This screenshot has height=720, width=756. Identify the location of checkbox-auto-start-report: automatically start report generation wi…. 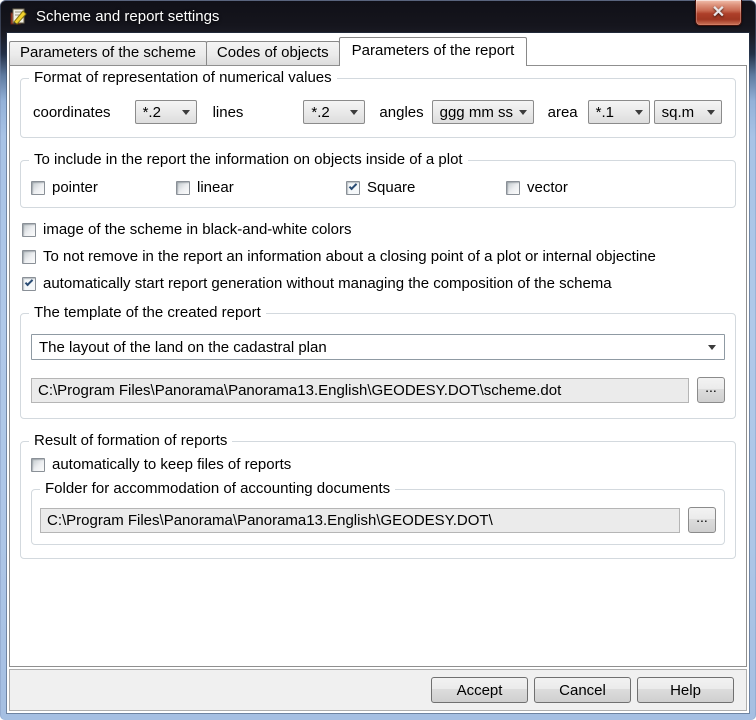
(379, 283).